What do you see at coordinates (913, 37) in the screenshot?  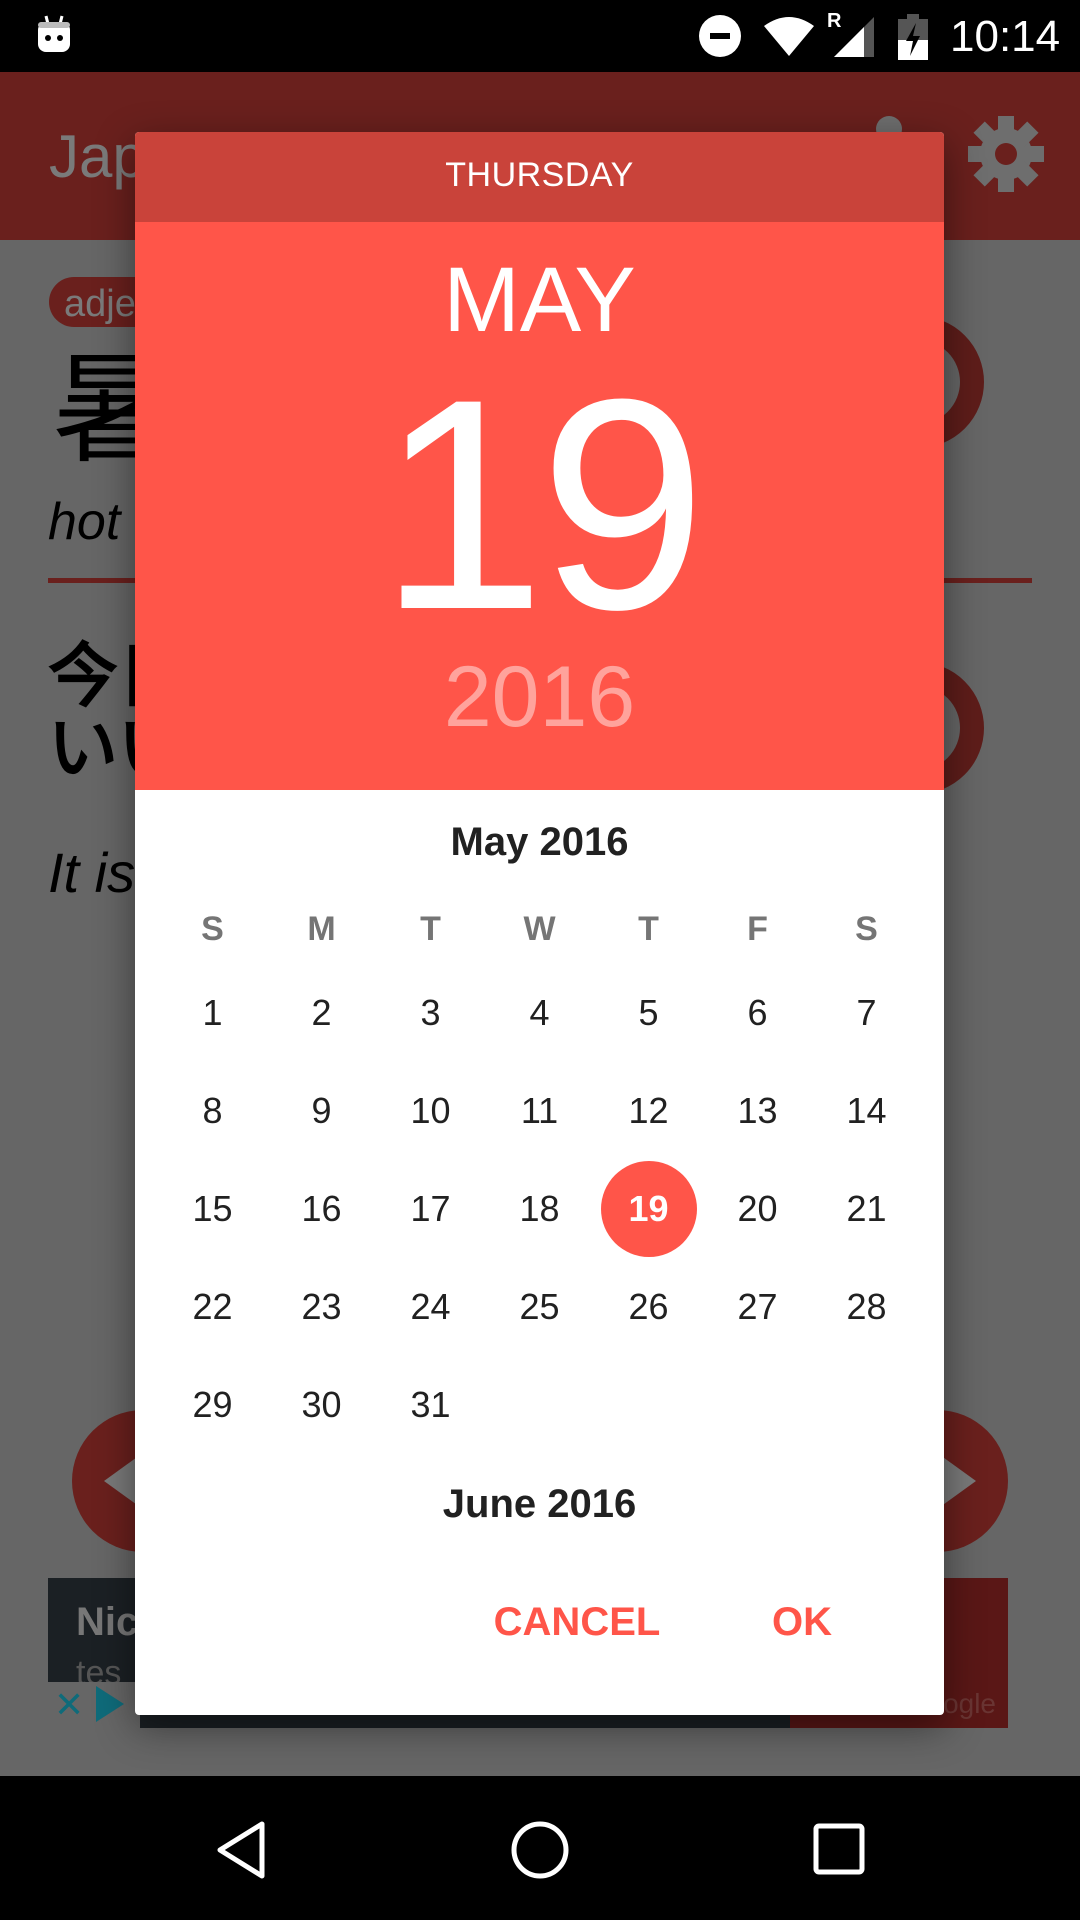 I see `battery-charging-icon` at bounding box center [913, 37].